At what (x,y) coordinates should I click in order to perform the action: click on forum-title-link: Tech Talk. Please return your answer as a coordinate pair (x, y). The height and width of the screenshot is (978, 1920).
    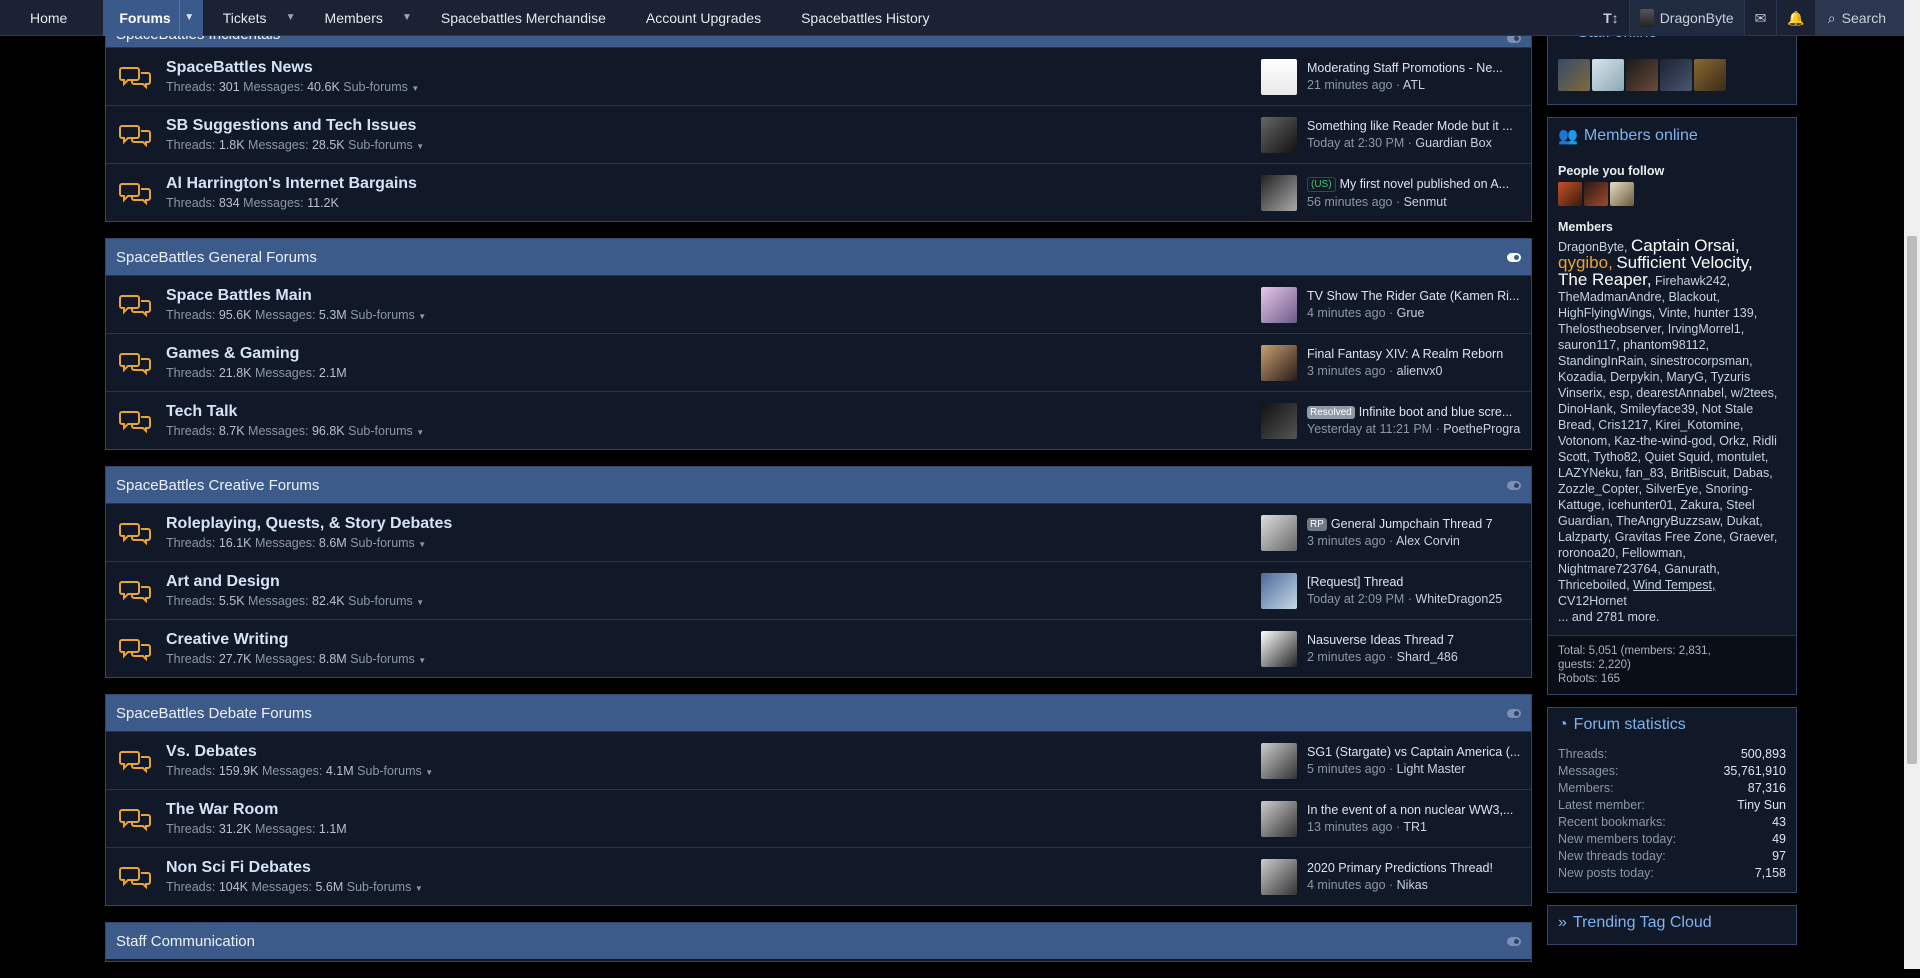
    Looking at the image, I should click on (201, 412).